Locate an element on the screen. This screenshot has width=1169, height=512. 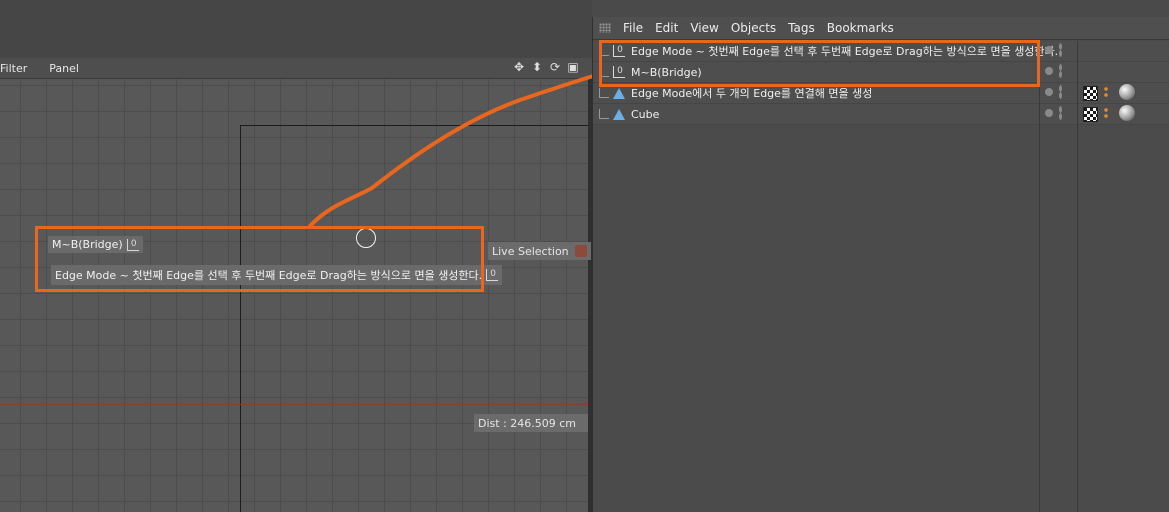
object-manager-menubar: File Edit View Objects Tags Bookmarks is located at coordinates (881, 28).